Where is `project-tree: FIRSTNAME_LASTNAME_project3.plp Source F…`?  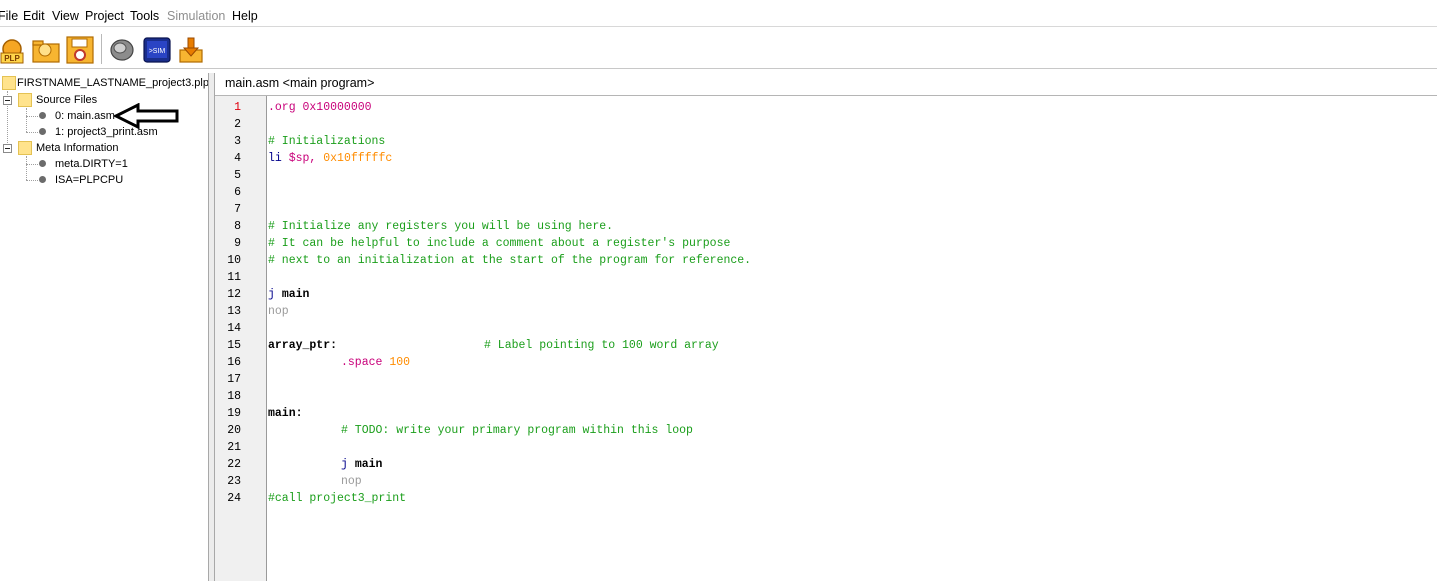 project-tree: FIRSTNAME_LASTNAME_project3.plp Source F… is located at coordinates (104, 327).